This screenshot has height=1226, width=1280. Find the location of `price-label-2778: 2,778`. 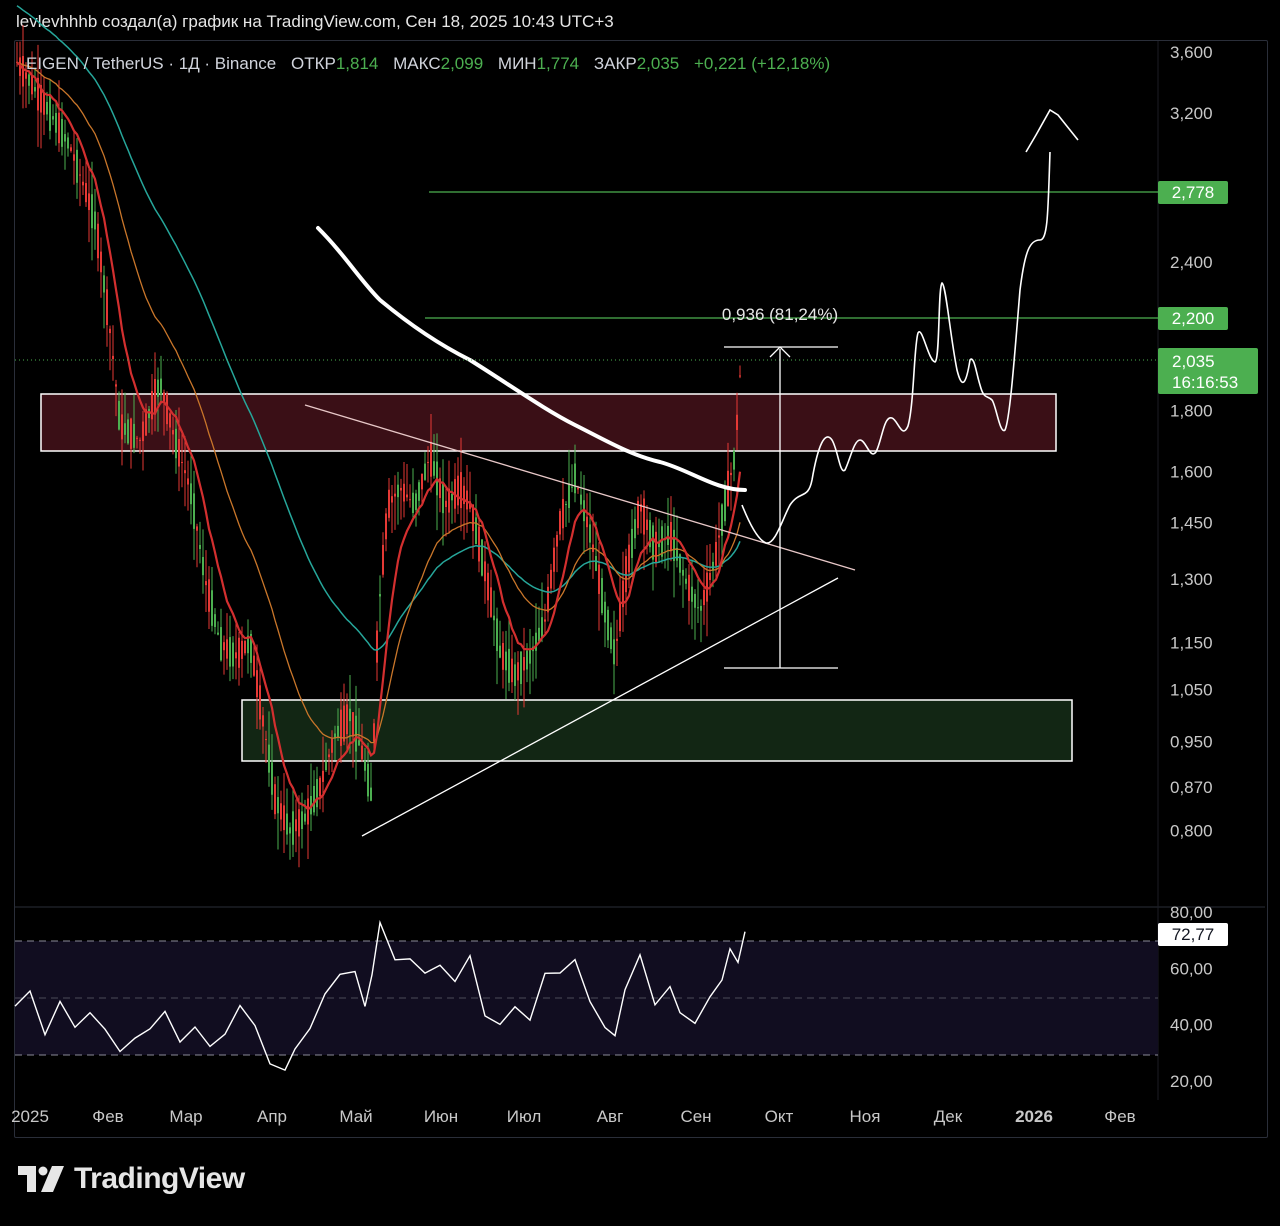

price-label-2778: 2,778 is located at coordinates (1193, 192).